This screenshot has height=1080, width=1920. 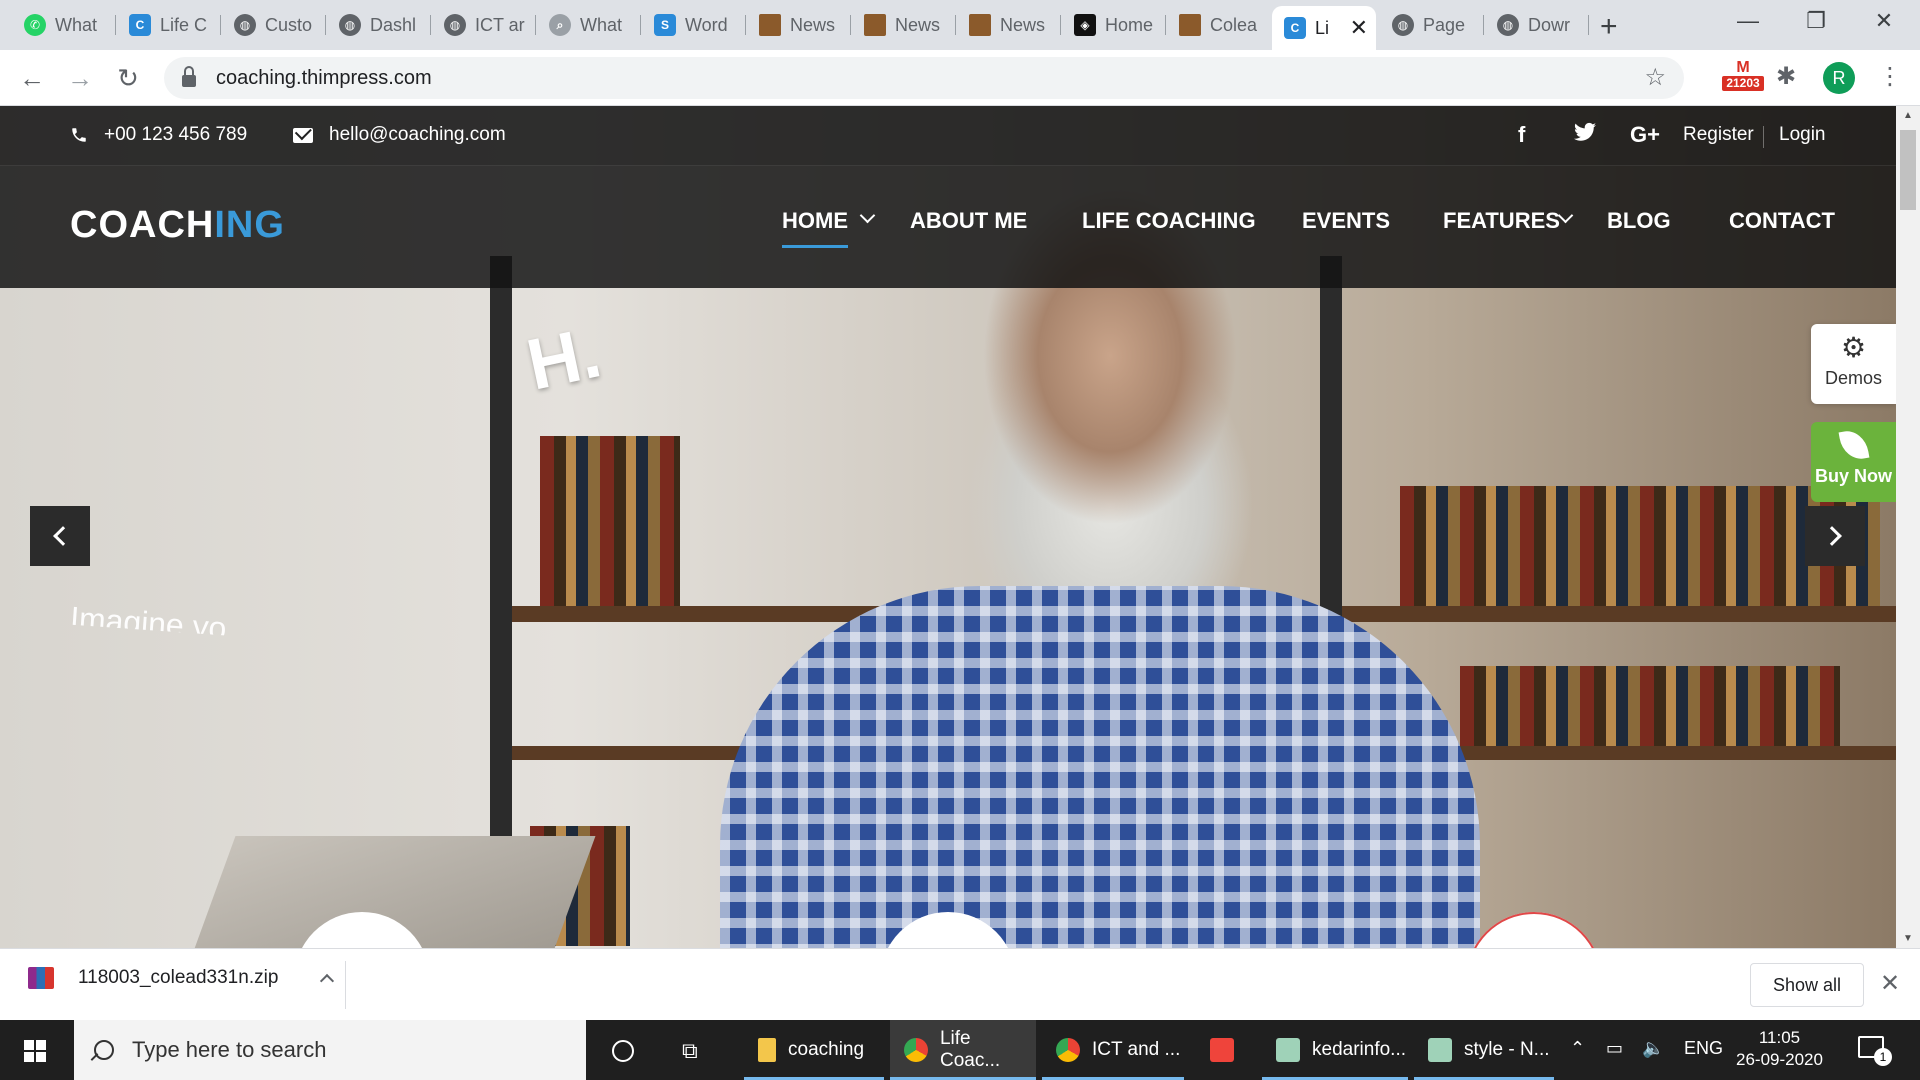 I want to click on nav-blog: BLOG, so click(x=1639, y=221).